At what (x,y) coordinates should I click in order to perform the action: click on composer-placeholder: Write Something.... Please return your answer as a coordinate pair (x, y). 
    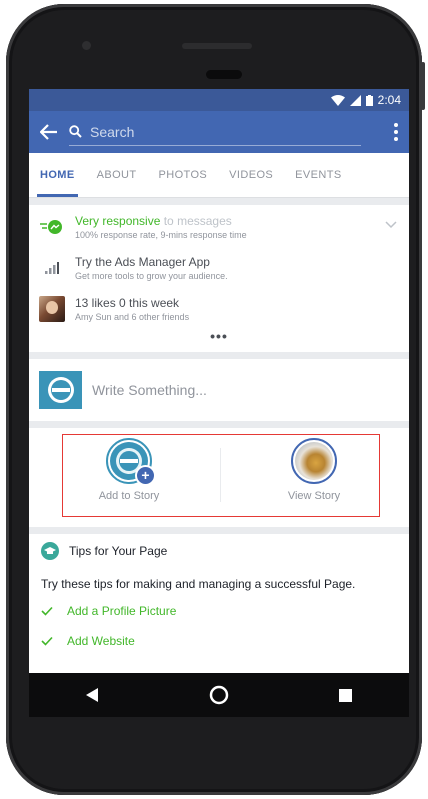
    Looking at the image, I should click on (149, 390).